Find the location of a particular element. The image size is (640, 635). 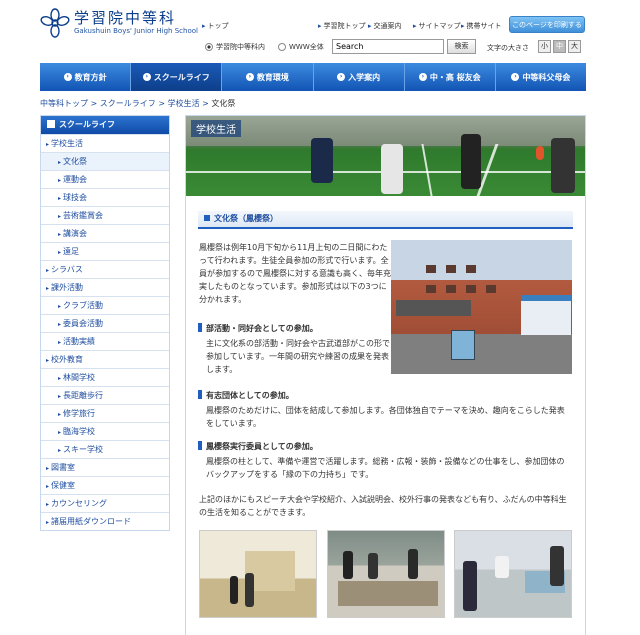

sidebar-item: ▸ 課外活動 is located at coordinates (105, 287).